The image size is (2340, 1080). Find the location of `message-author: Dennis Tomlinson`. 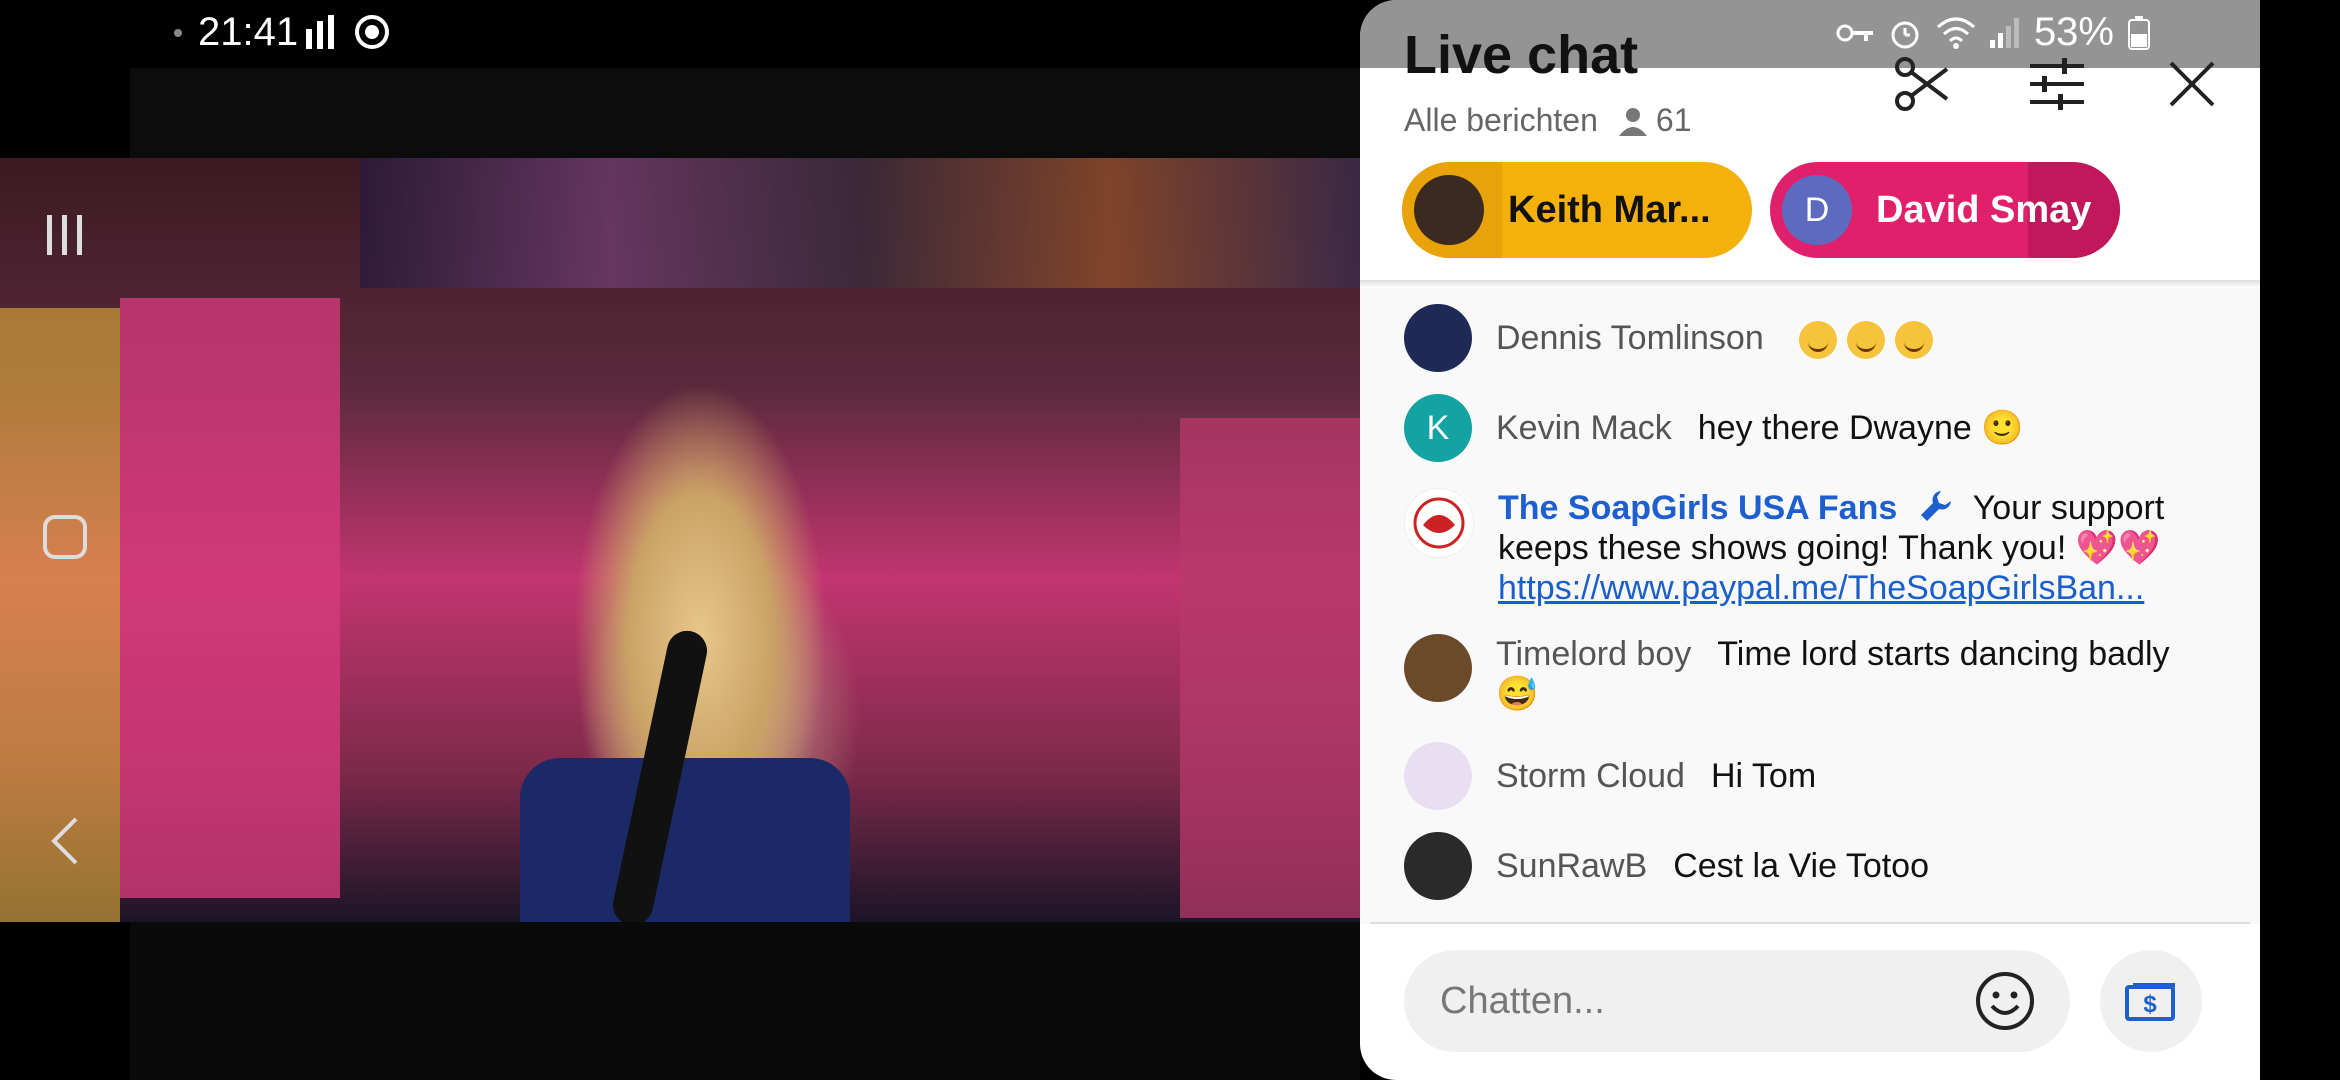

message-author: Dennis Tomlinson is located at coordinates (1630, 338).